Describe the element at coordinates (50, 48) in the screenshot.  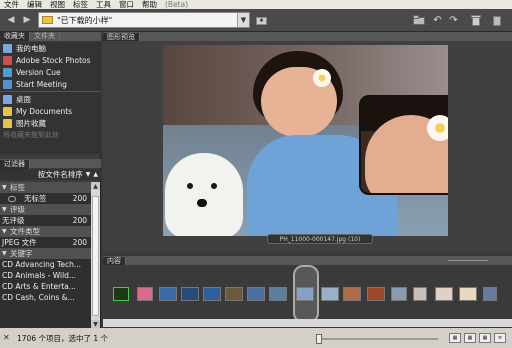
I see `fav-item-computer: 我的电脑` at that location.